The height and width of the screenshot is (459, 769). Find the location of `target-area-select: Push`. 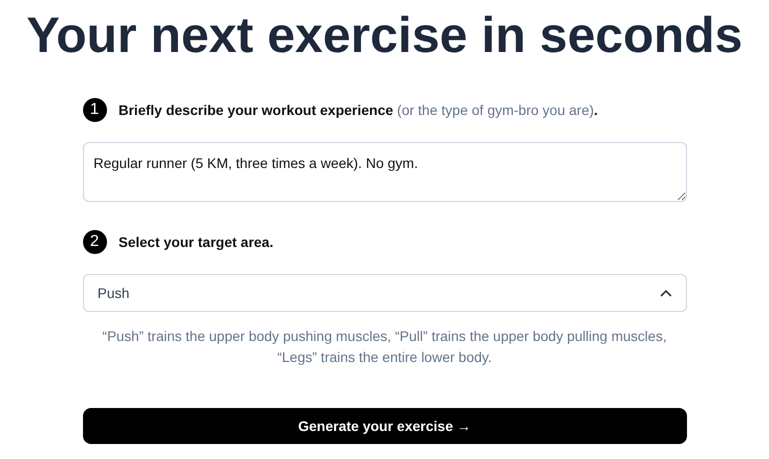

target-area-select: Push is located at coordinates (384, 293).